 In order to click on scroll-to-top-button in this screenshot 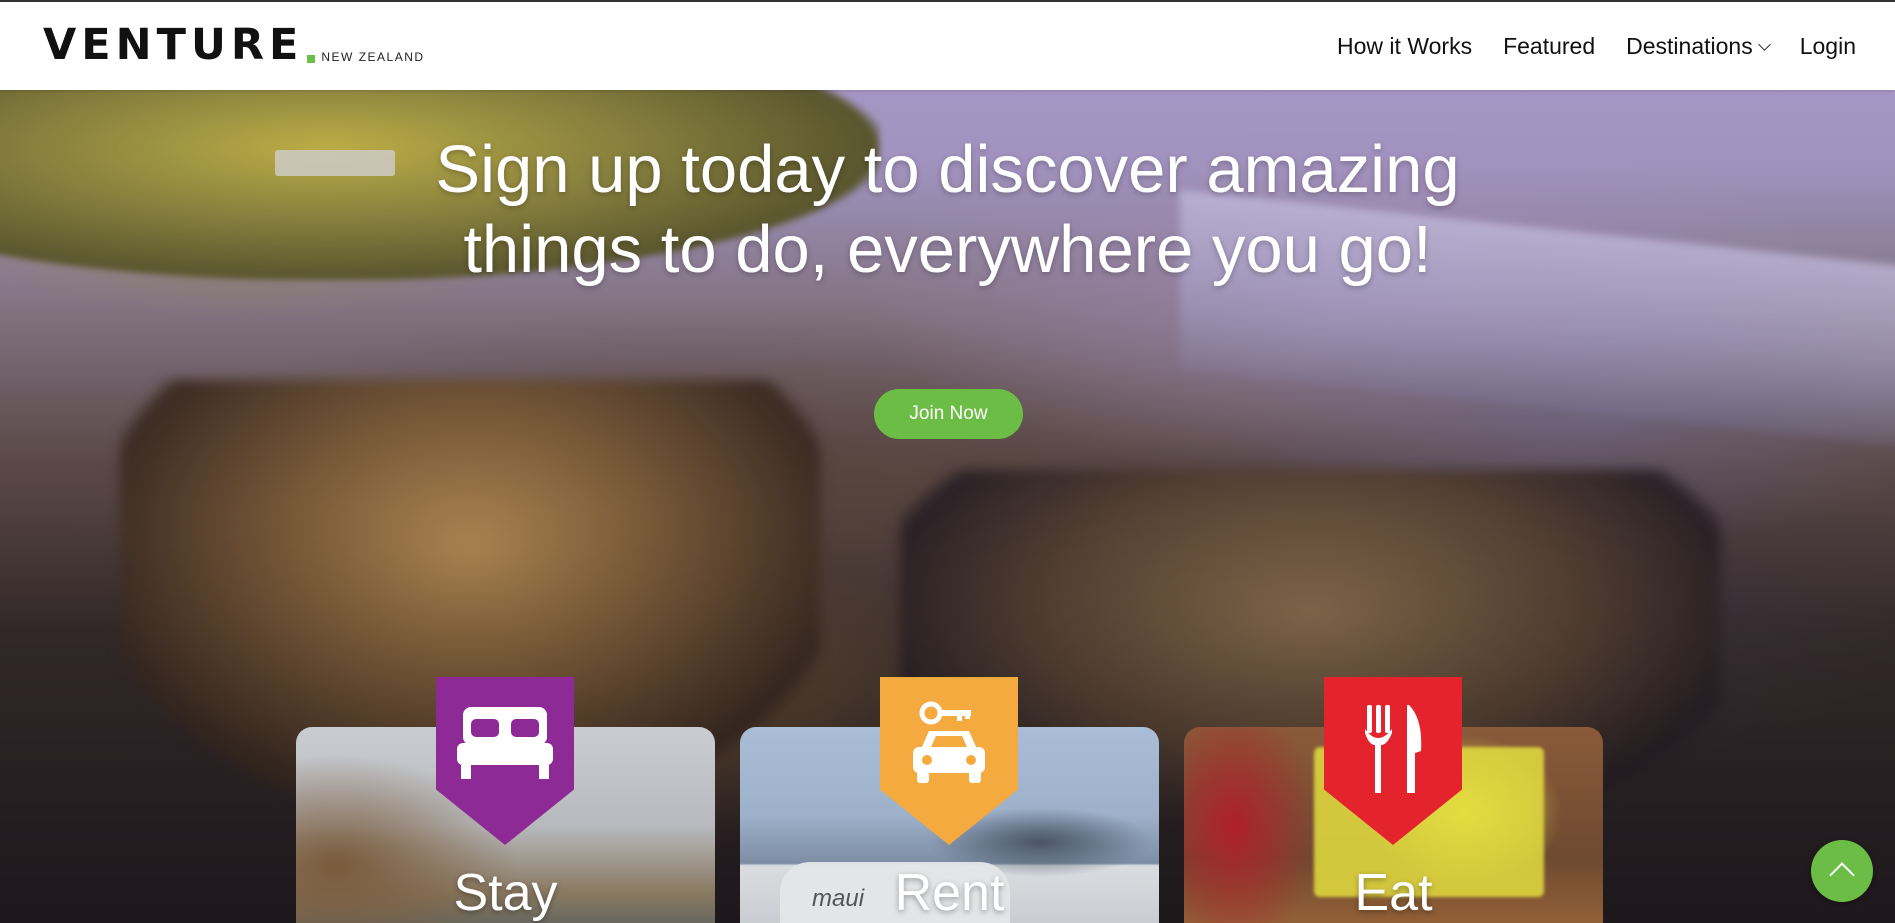, I will do `click(1842, 871)`.